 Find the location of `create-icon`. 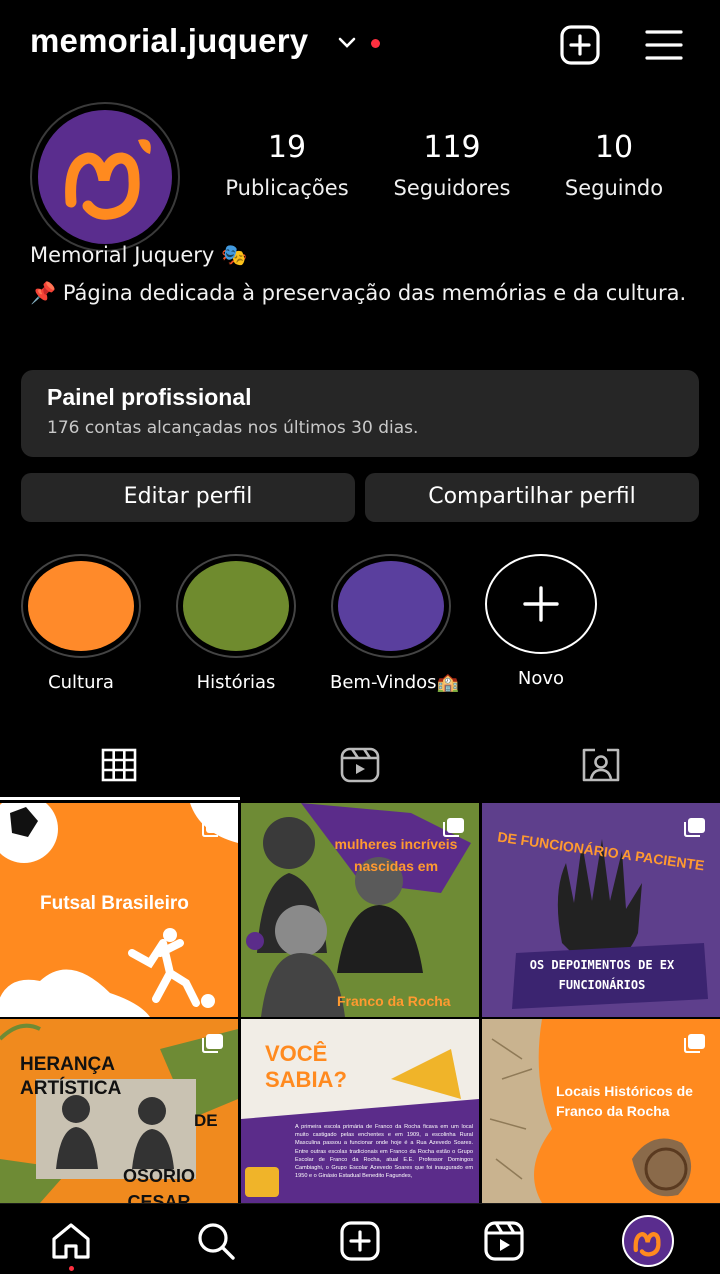

create-icon is located at coordinates (360, 1241).